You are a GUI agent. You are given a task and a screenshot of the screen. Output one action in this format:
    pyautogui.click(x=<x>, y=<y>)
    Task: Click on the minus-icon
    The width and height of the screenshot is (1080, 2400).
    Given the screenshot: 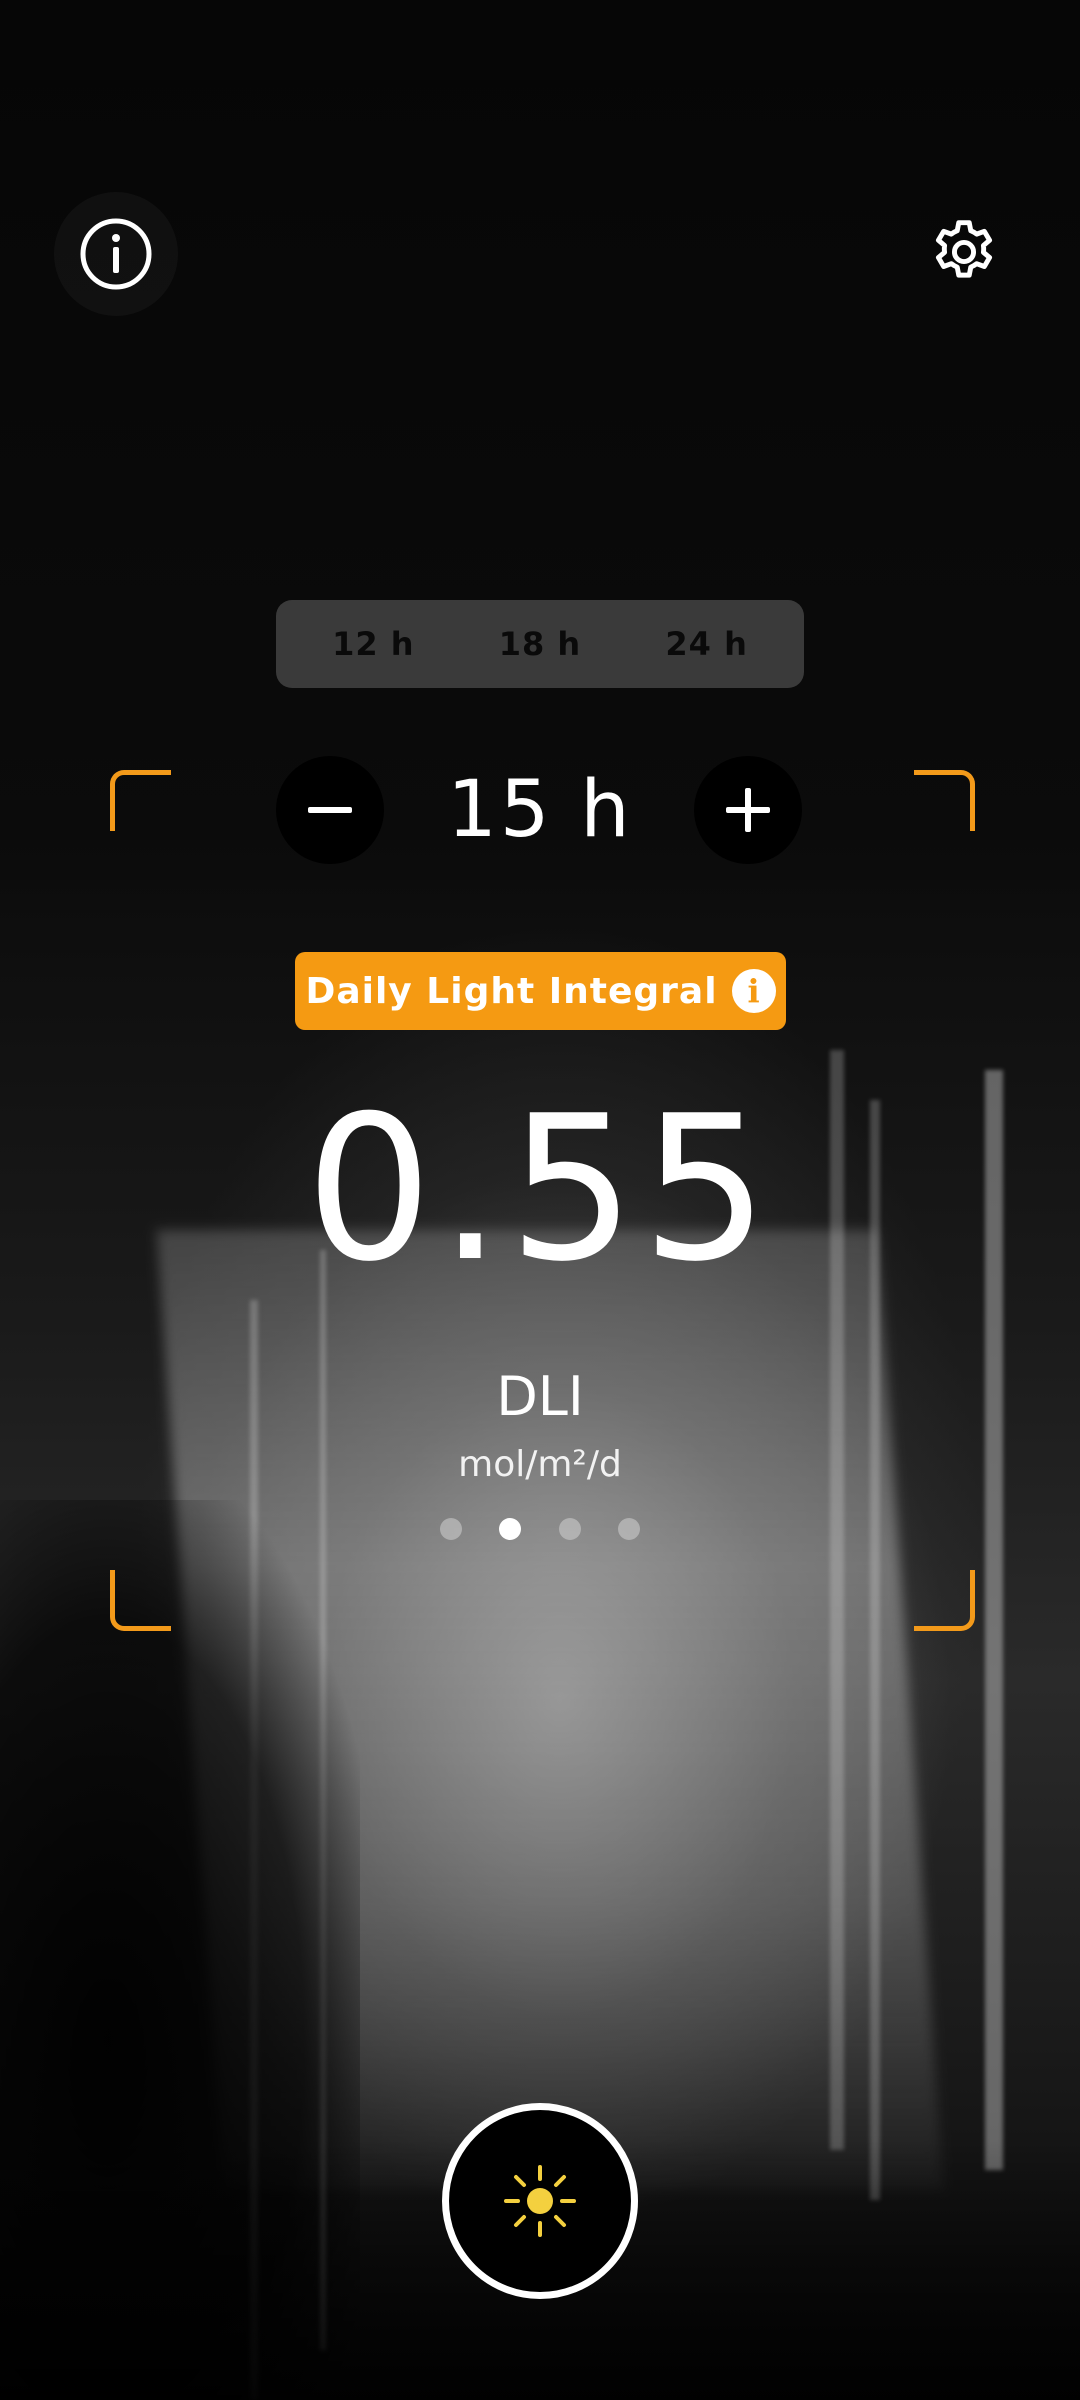 What is the action you would take?
    pyautogui.click(x=330, y=810)
    